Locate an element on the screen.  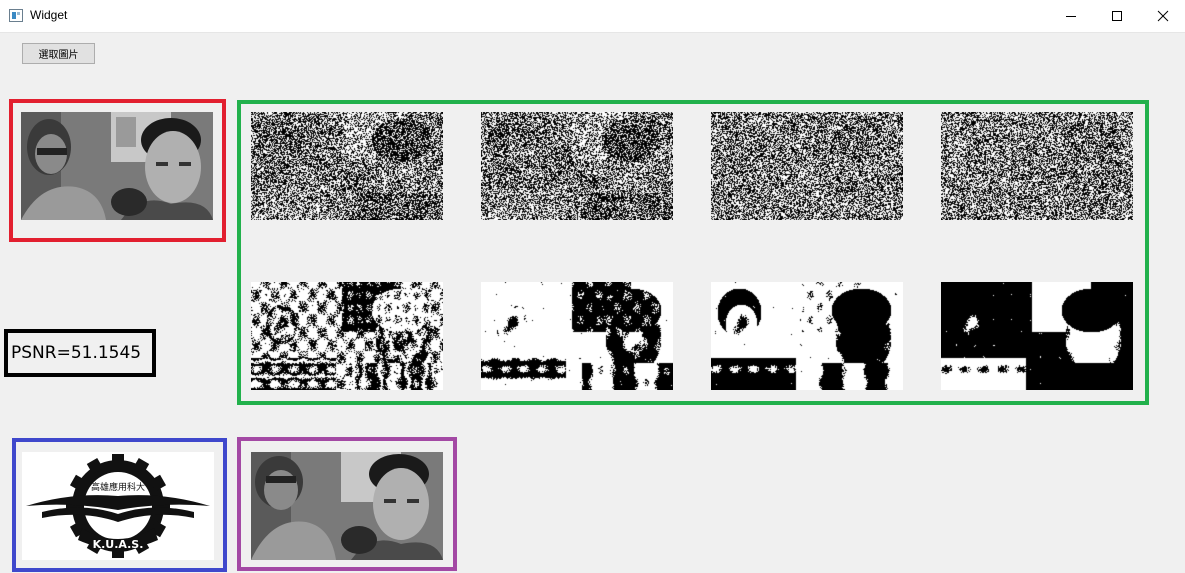
bit-plane-8-image is located at coordinates (1037, 336).